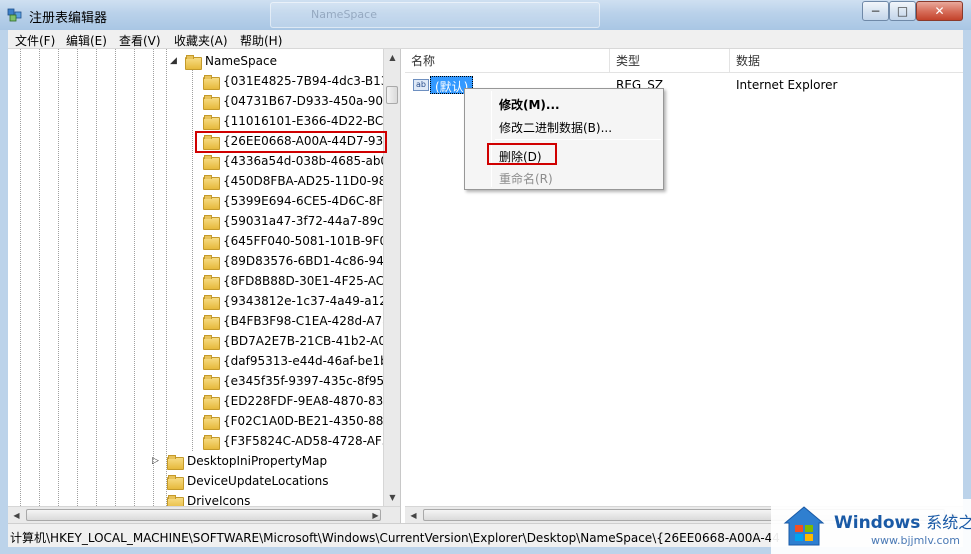 This screenshot has height=554, width=971. I want to click on context-menu: 修改(M)... 修改二进制数据(B)... 删除(D) 重命名(R), so click(564, 139).